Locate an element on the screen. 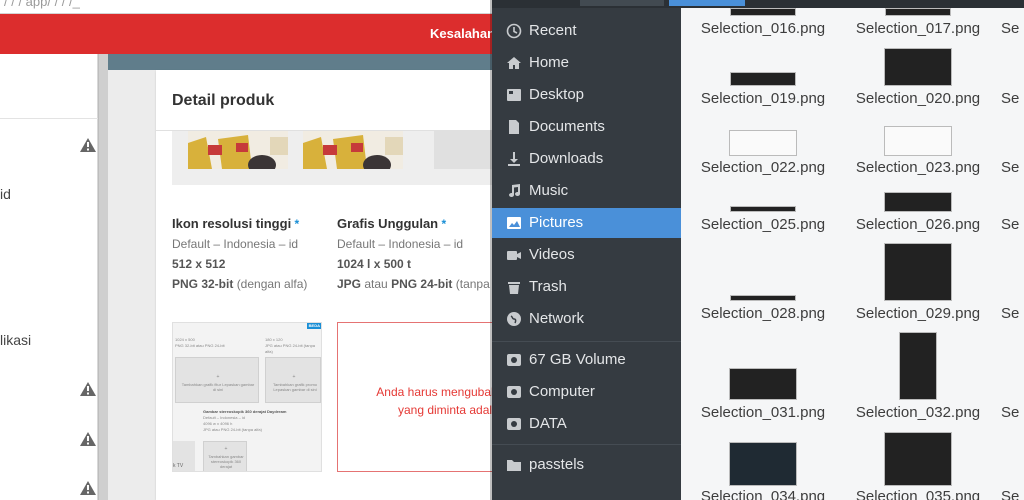 The height and width of the screenshot is (500, 1024). headerbar-button-active is located at coordinates (707, 3).